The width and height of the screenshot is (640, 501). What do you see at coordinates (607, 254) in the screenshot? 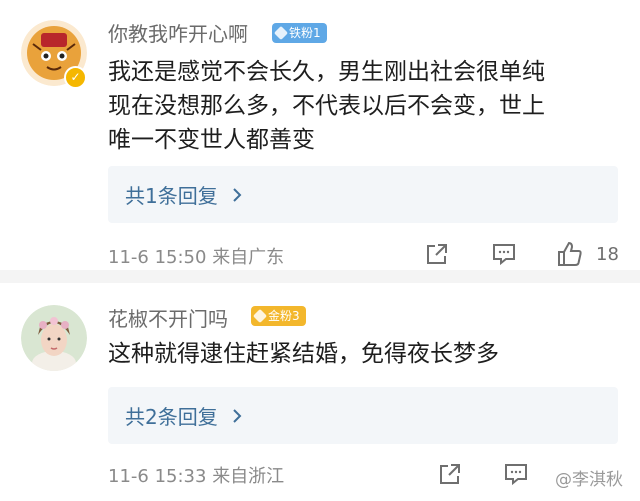
I see `like-count: 18` at bounding box center [607, 254].